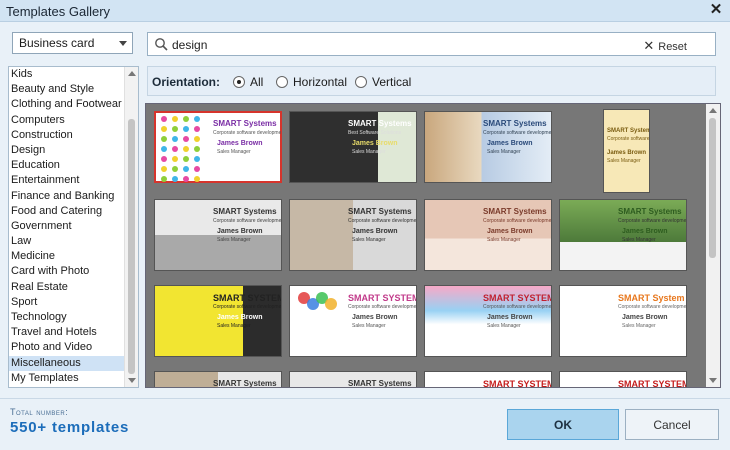 Image resolution: width=730 pixels, height=450 pixels. What do you see at coordinates (189, 45) in the screenshot?
I see `search-input: design` at bounding box center [189, 45].